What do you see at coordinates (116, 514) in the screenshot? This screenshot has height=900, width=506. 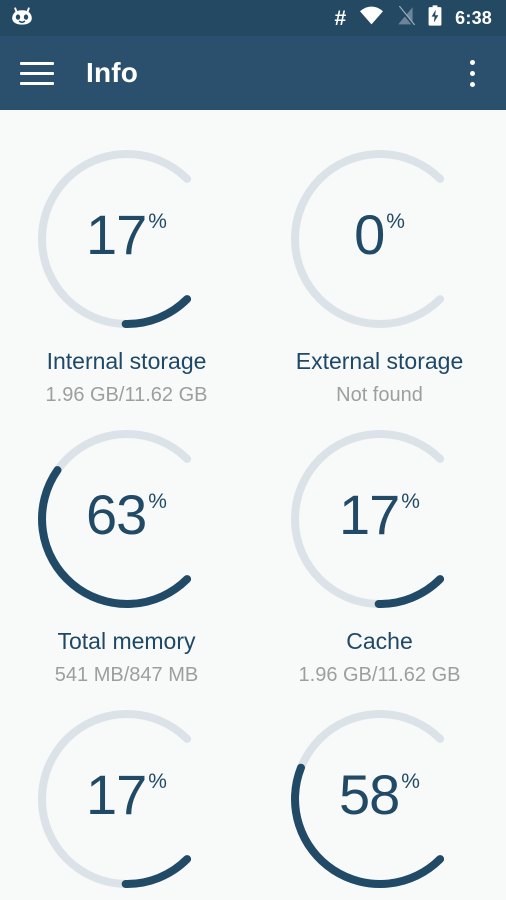 I see `gauge-percent-number: 63` at bounding box center [116, 514].